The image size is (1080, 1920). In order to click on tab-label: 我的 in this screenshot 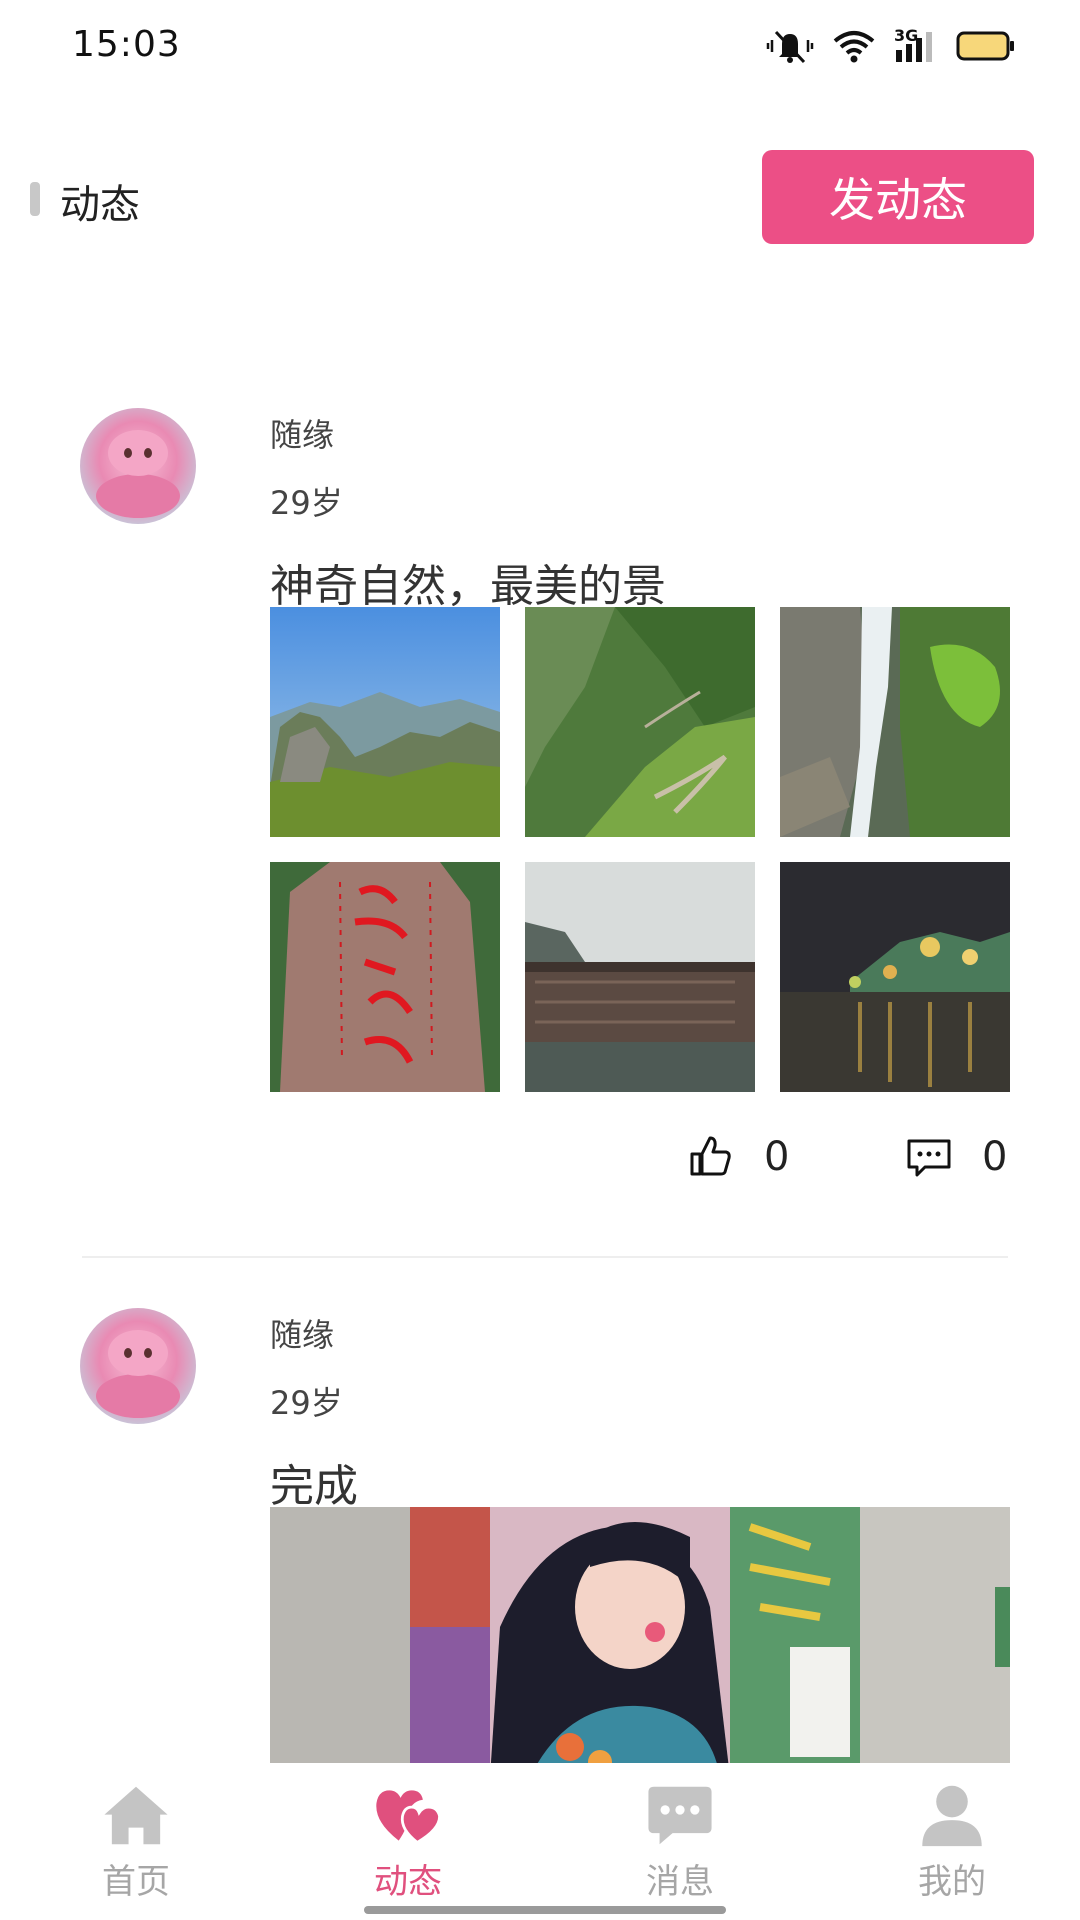, I will do `click(952, 1882)`.